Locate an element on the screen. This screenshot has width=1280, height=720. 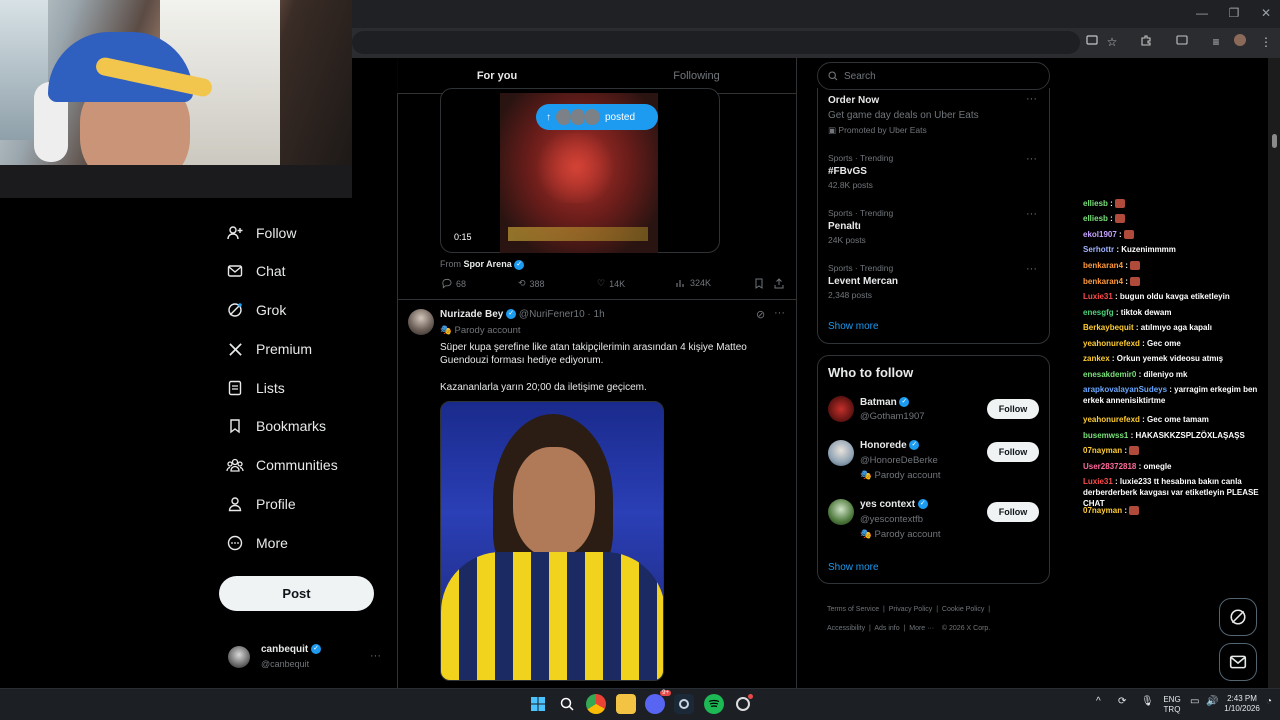
search-box: Search is located at coordinates (933, 76).